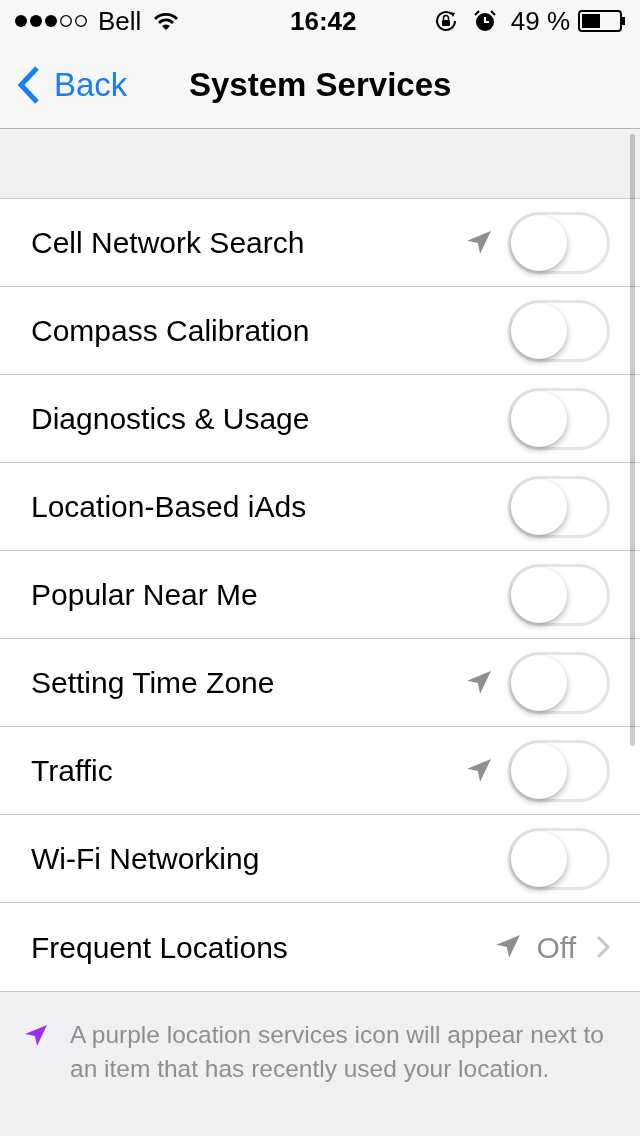 The image size is (640, 1136). I want to click on row-label: Compass Calibration, so click(171, 331).